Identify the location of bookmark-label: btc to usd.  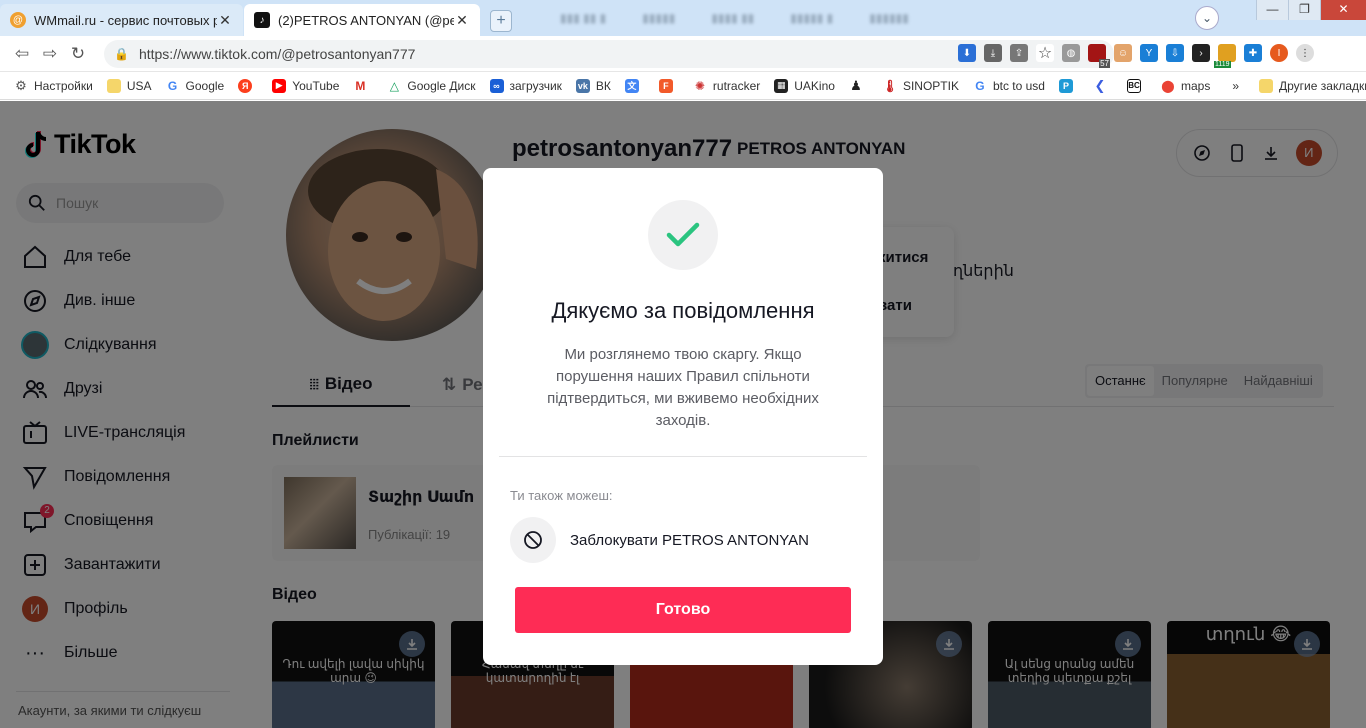
(1018, 85).